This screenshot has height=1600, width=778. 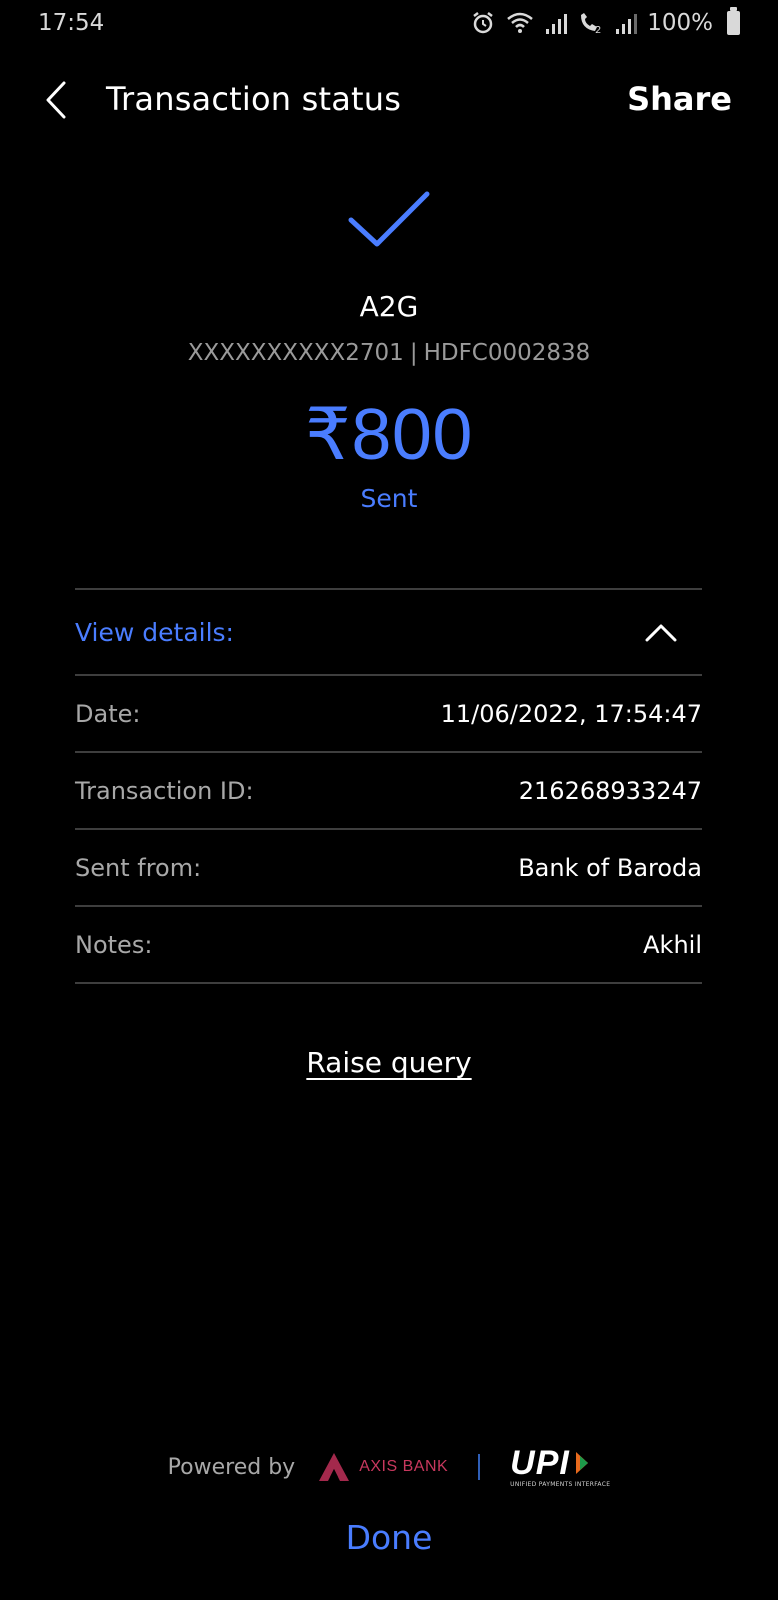 I want to click on axis-bank-name: AXIS BANK, so click(x=404, y=1466).